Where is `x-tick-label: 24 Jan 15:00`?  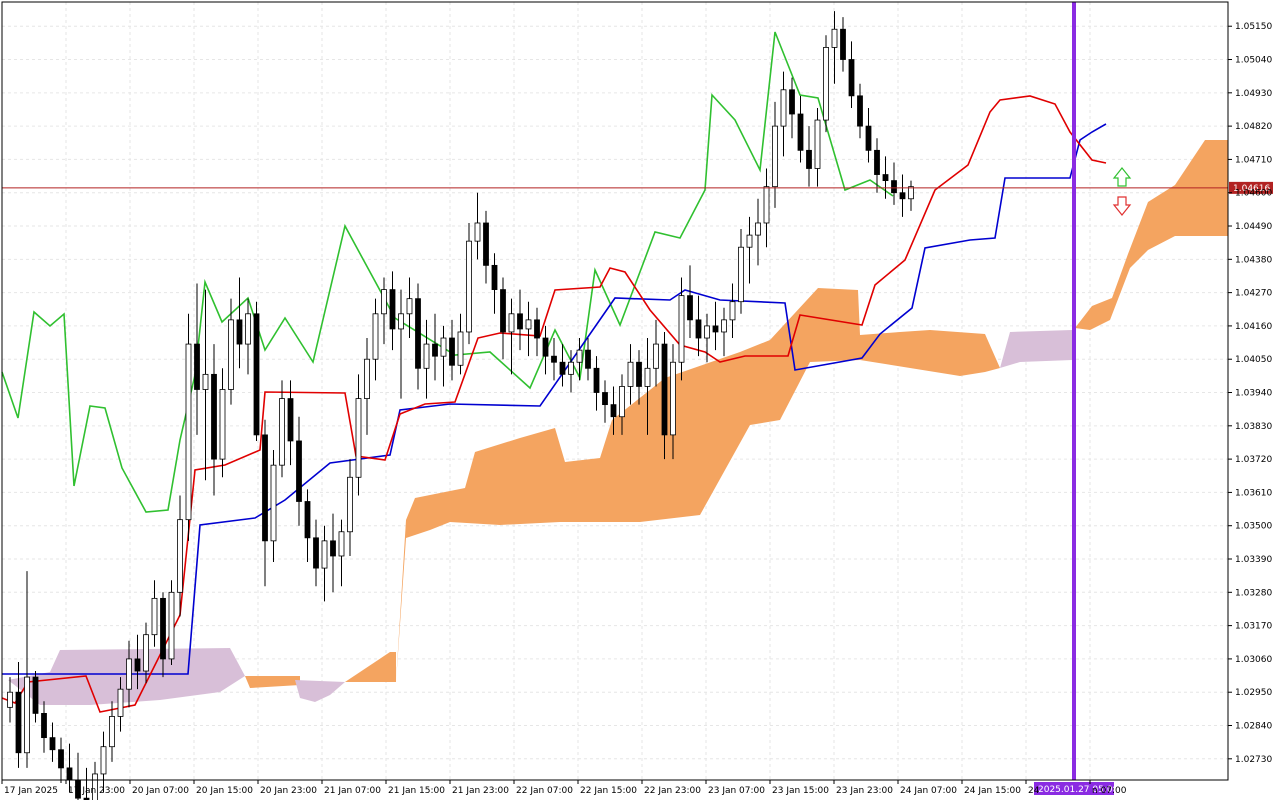
x-tick-label: 24 Jan 15:00 is located at coordinates (992, 791).